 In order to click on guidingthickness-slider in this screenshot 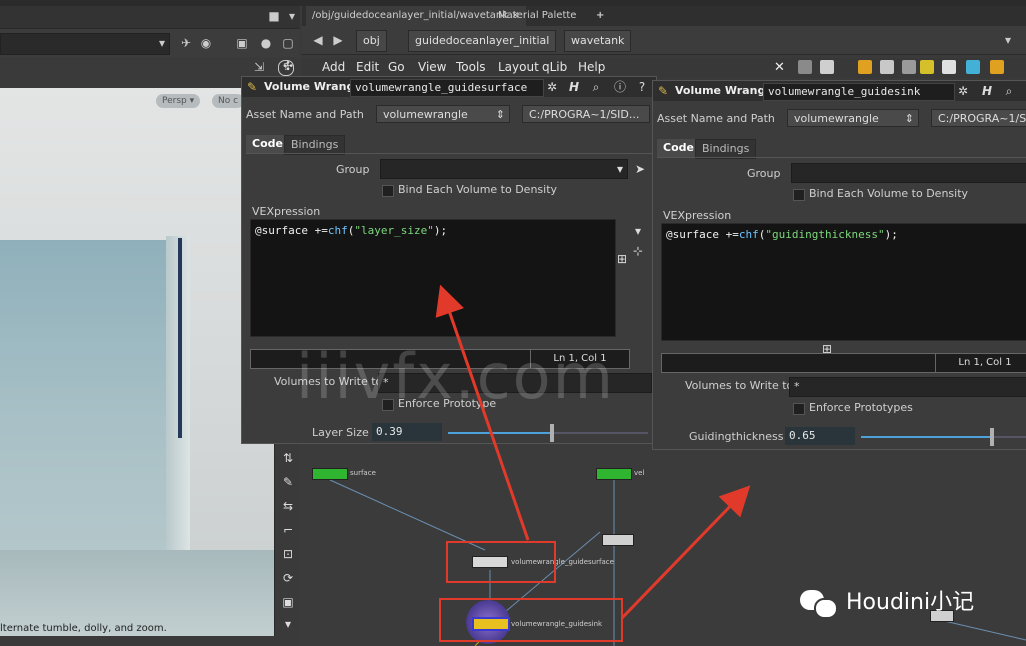, I will do `click(943, 437)`.